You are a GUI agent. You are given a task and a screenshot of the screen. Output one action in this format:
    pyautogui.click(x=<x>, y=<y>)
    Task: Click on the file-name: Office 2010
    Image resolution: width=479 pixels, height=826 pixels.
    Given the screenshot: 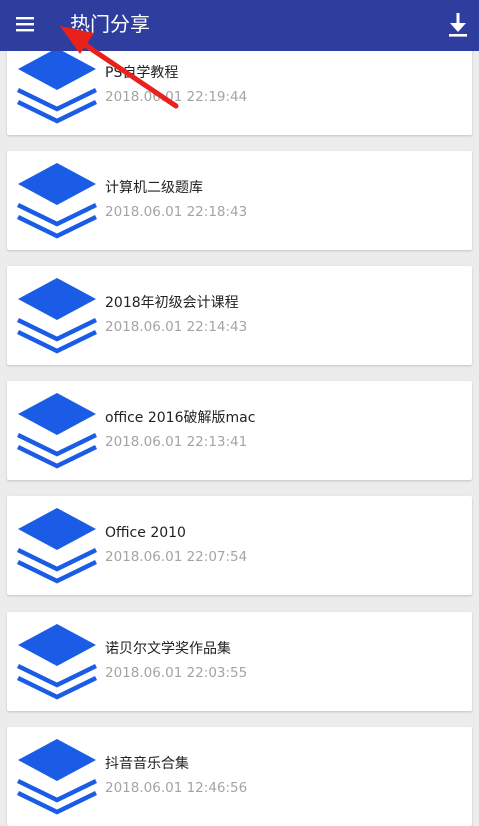 What is the action you would take?
    pyautogui.click(x=145, y=533)
    